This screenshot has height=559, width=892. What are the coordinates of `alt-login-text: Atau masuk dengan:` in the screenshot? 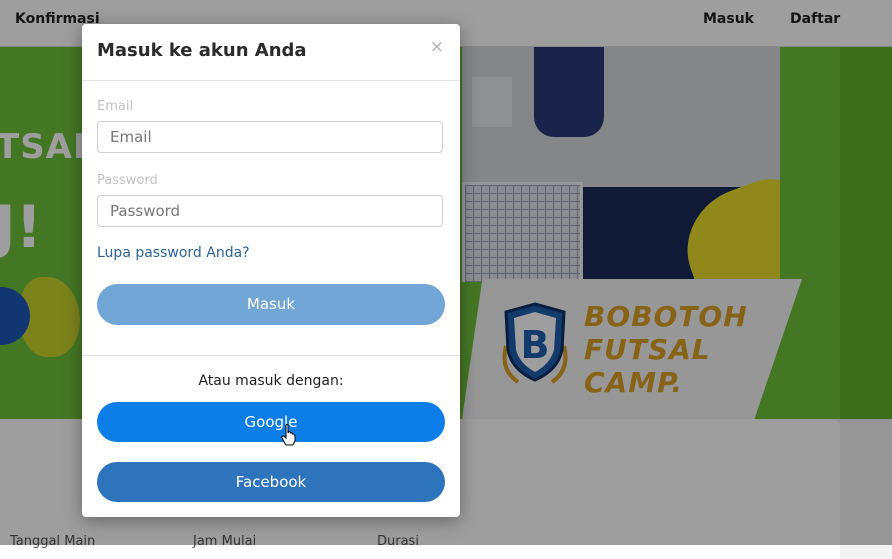 It's located at (271, 381).